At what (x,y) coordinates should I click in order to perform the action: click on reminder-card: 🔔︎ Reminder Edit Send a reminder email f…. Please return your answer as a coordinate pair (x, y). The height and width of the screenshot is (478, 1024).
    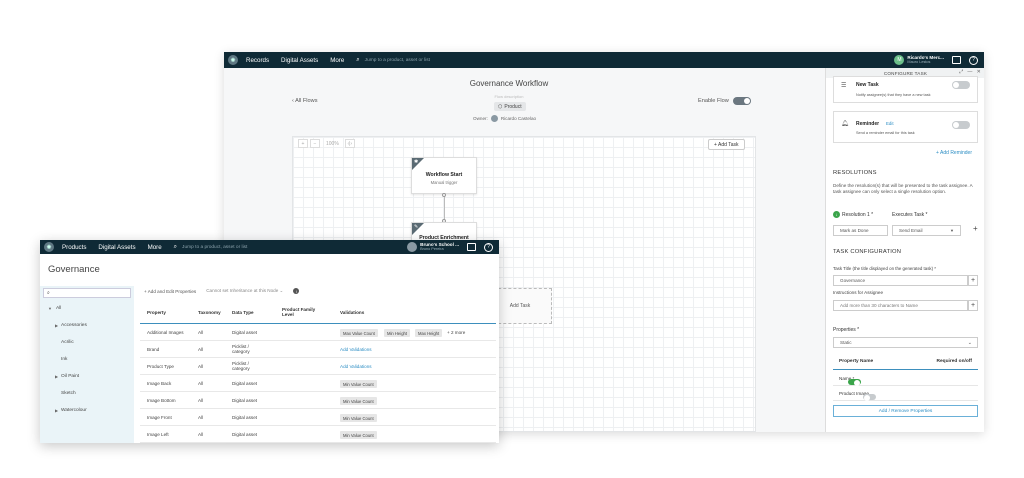
    Looking at the image, I should click on (905, 127).